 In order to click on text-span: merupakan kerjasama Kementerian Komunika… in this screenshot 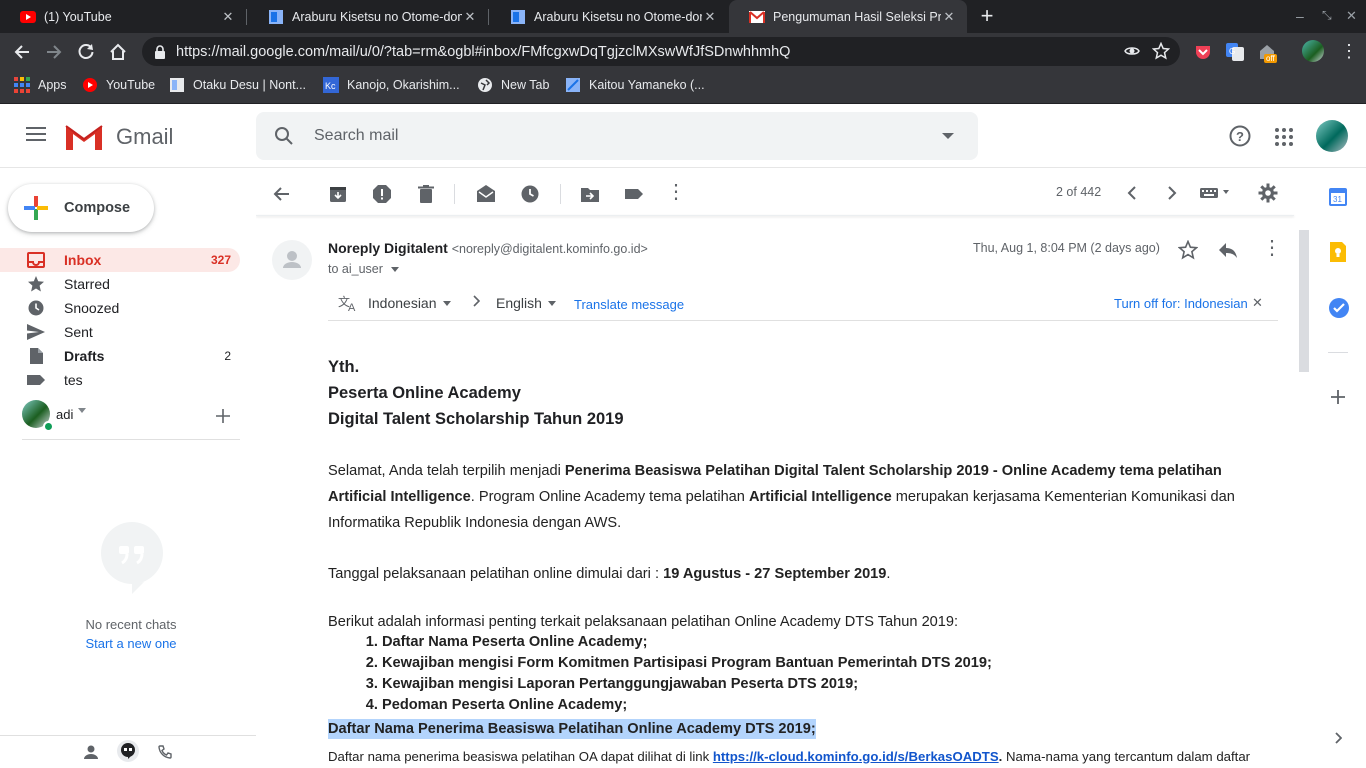, I will do `click(1063, 497)`.